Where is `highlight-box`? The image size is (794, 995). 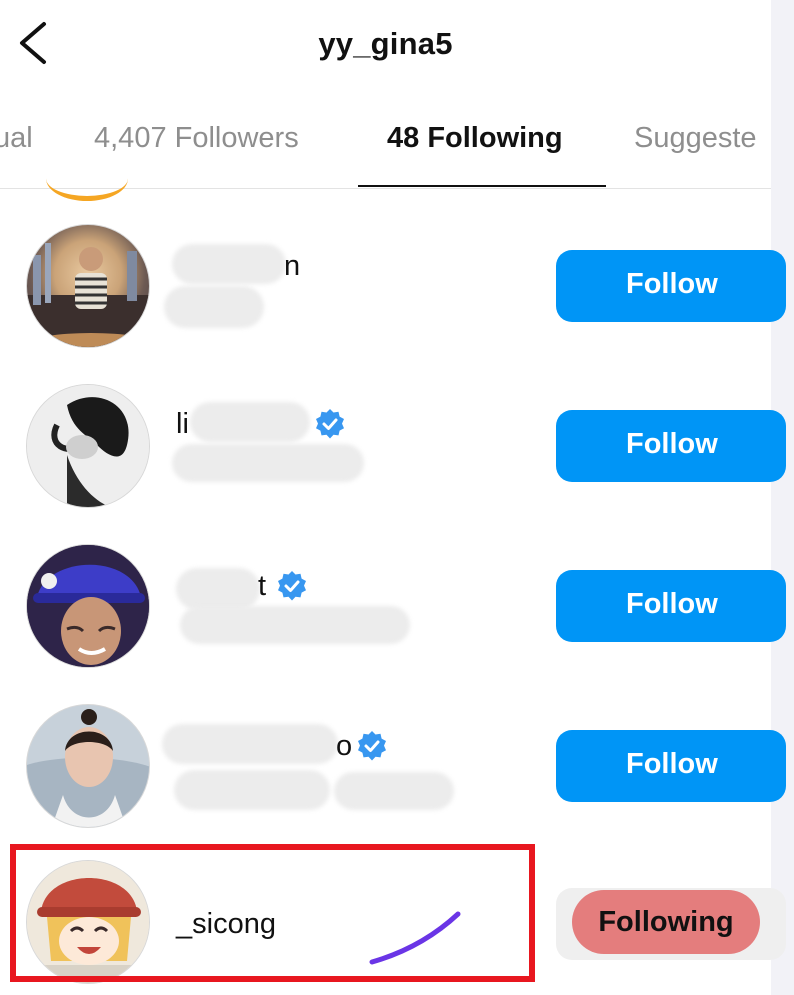
highlight-box is located at coordinates (272, 913).